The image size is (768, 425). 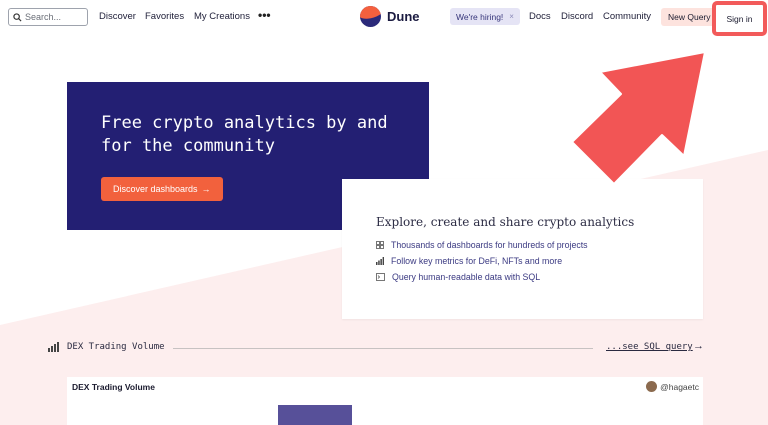 What do you see at coordinates (511, 16) in the screenshot?
I see `close-icon: ×` at bounding box center [511, 16].